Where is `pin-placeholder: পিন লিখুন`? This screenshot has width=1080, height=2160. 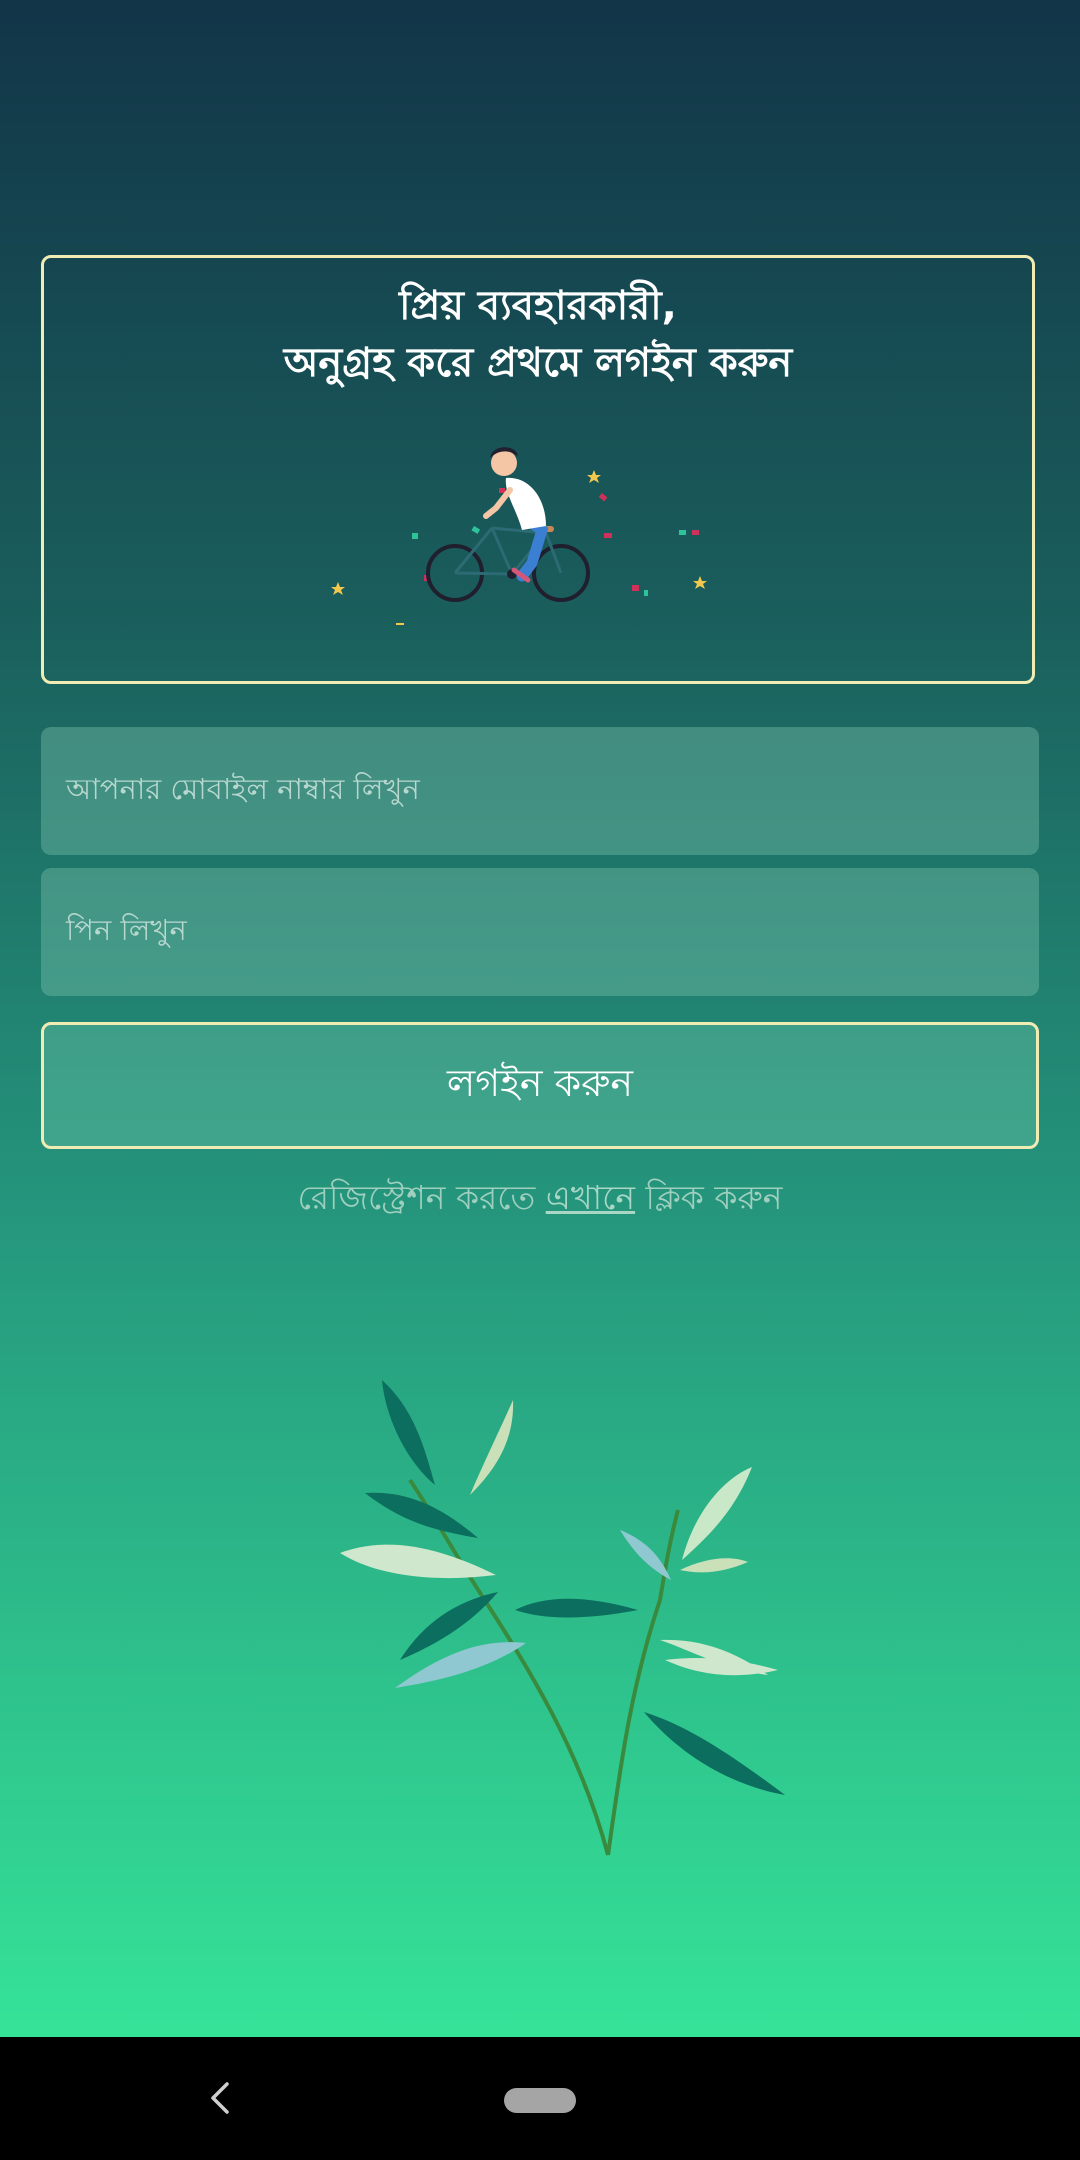 pin-placeholder: পিন লিখুন is located at coordinates (126, 929).